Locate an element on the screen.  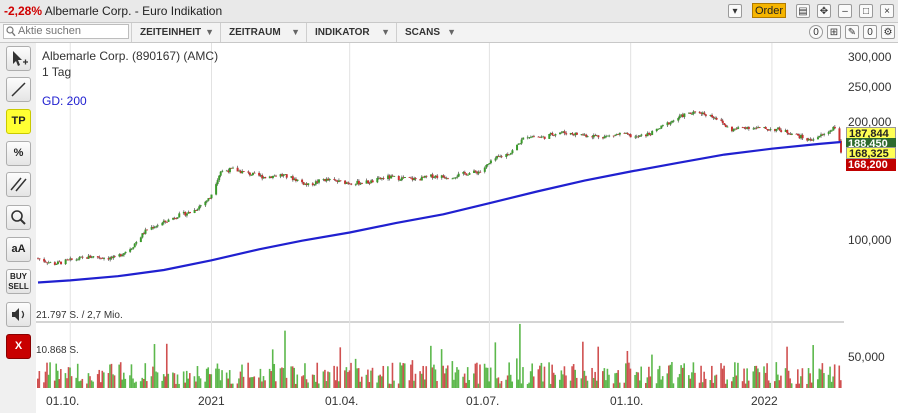
menu-indikator: INDIKATOR ▼ is located at coordinates (351, 32).